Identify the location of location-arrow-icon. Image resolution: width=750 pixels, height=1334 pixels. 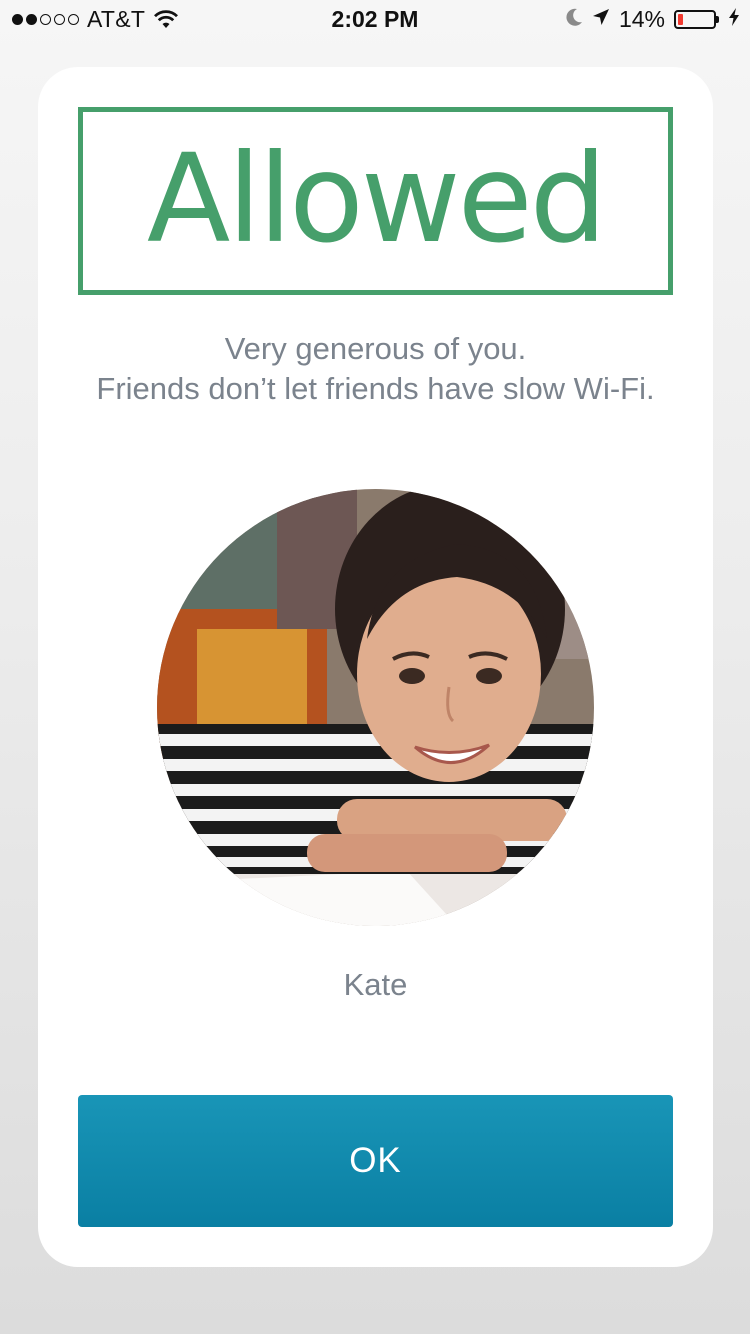
(601, 19).